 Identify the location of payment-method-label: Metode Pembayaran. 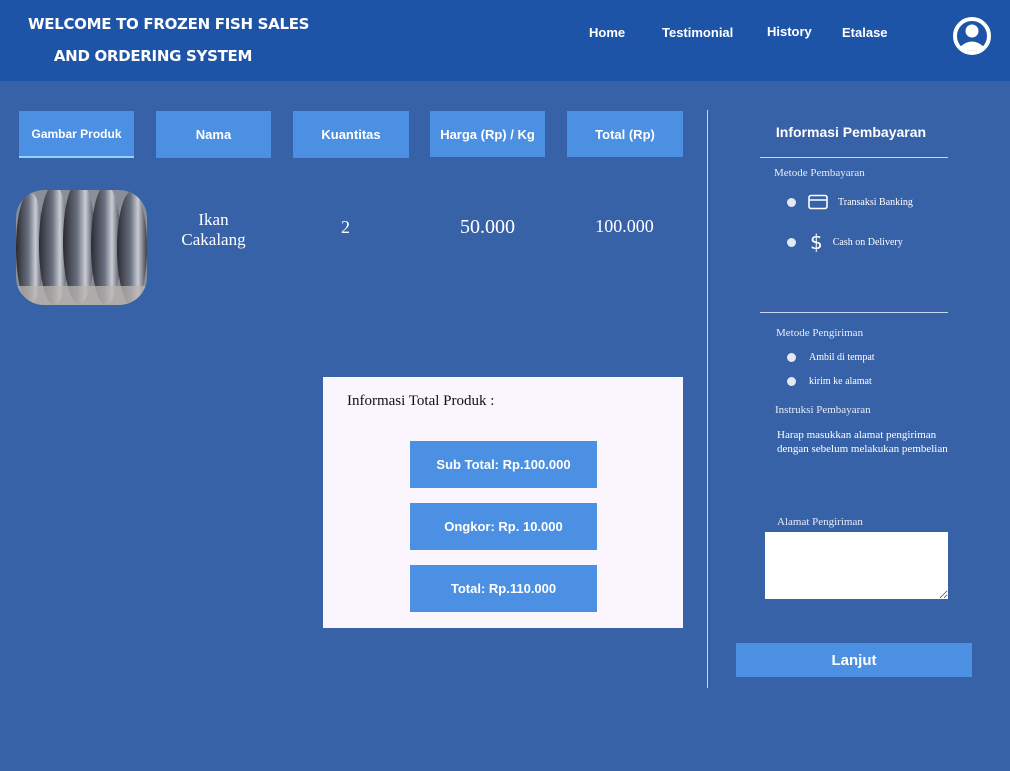
(819, 173).